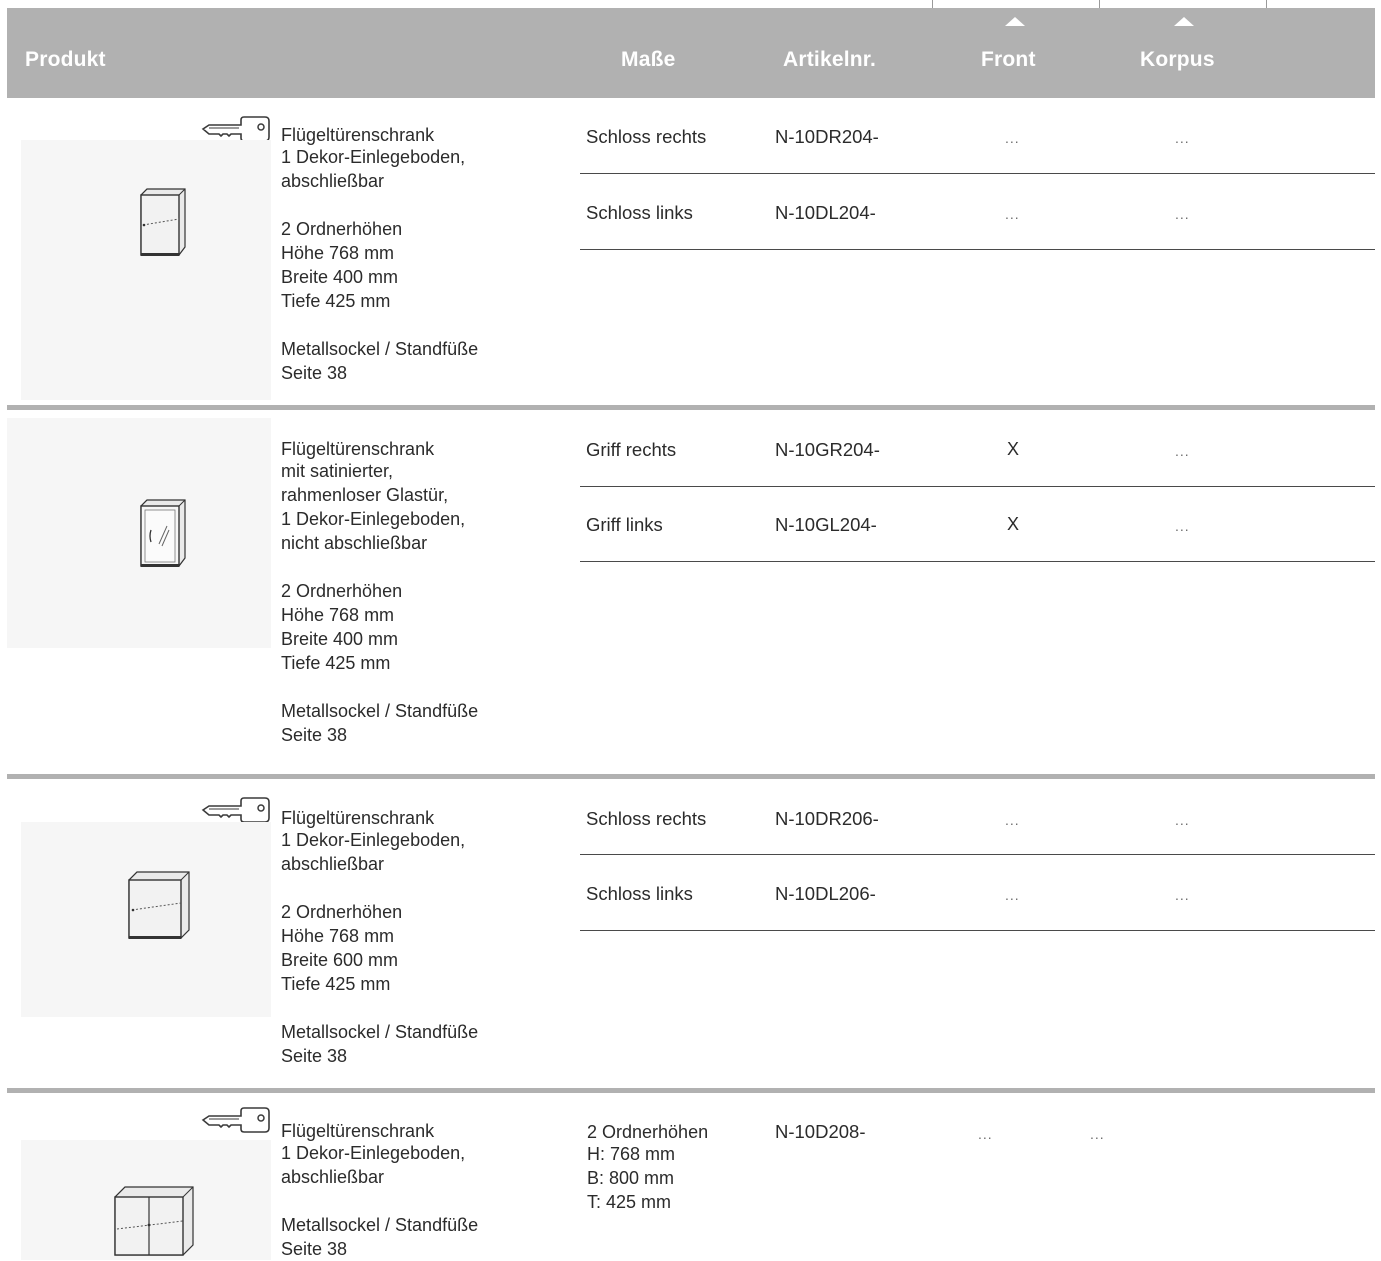 The height and width of the screenshot is (1261, 1381). Describe the element at coordinates (827, 818) in the screenshot. I see `artikel-cell: N-10DR206-` at that location.